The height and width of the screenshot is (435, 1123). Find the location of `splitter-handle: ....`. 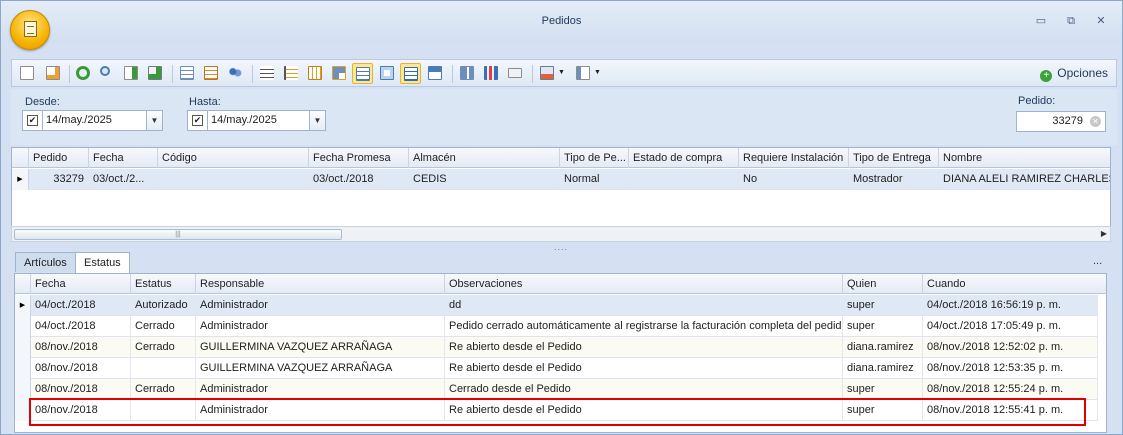

splitter-handle: .... is located at coordinates (561, 247).